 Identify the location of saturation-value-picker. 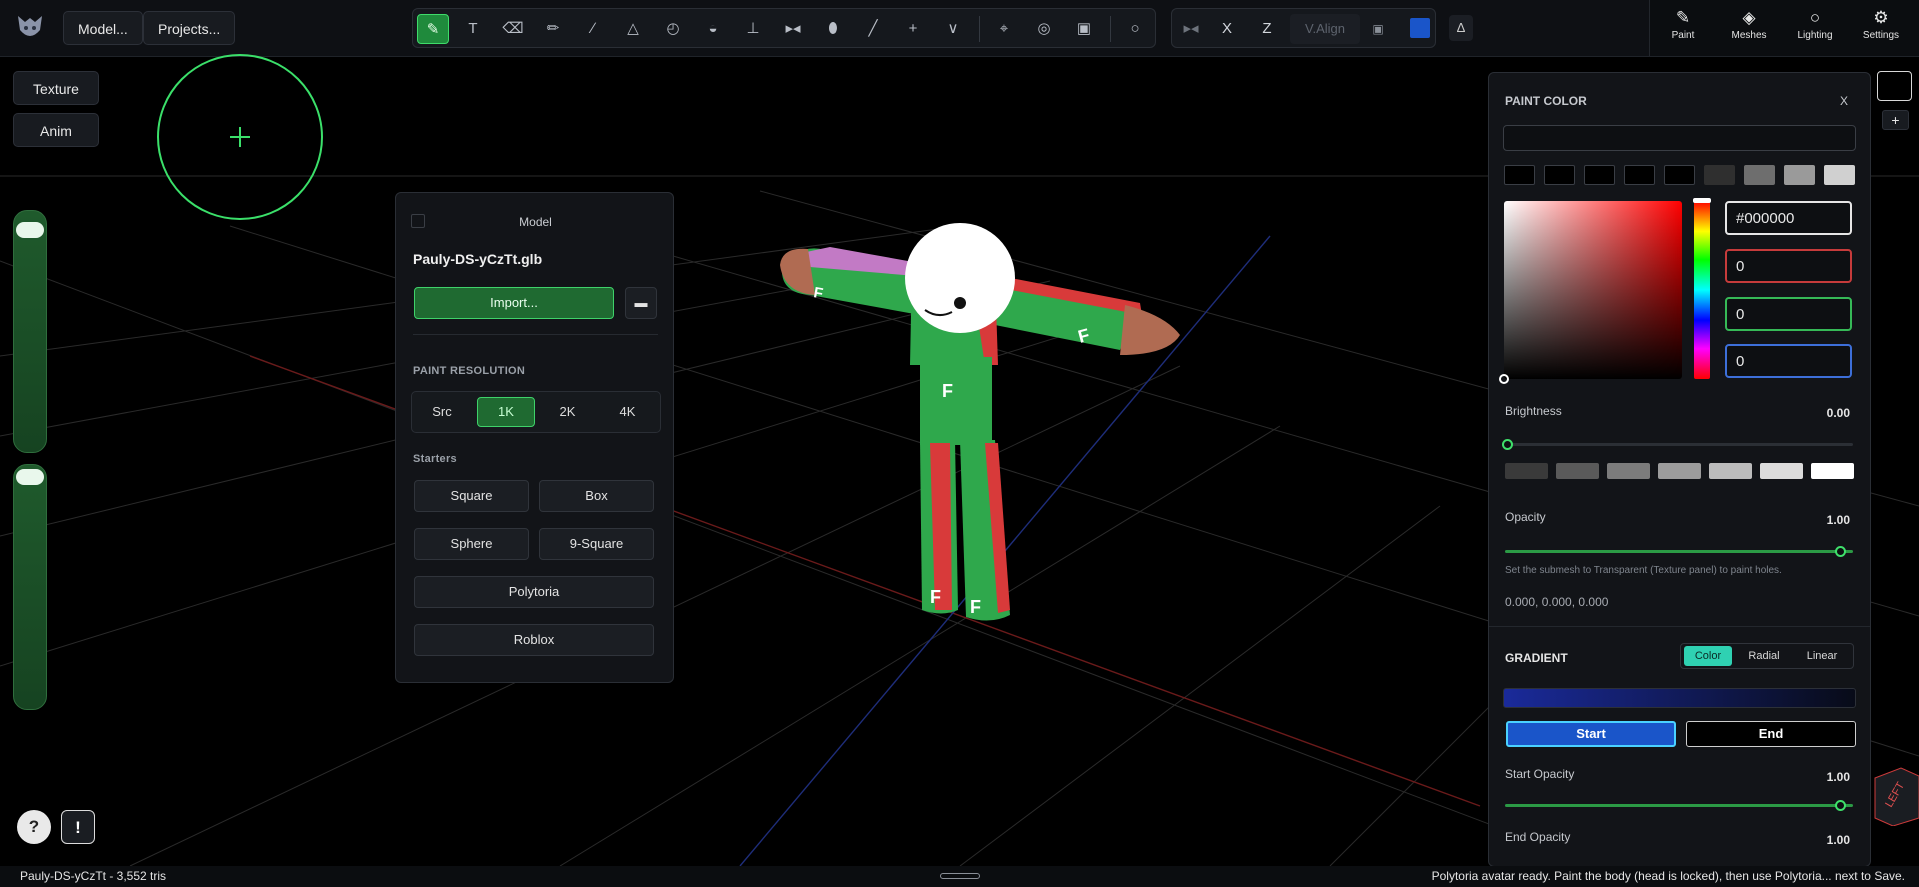
(1590, 292).